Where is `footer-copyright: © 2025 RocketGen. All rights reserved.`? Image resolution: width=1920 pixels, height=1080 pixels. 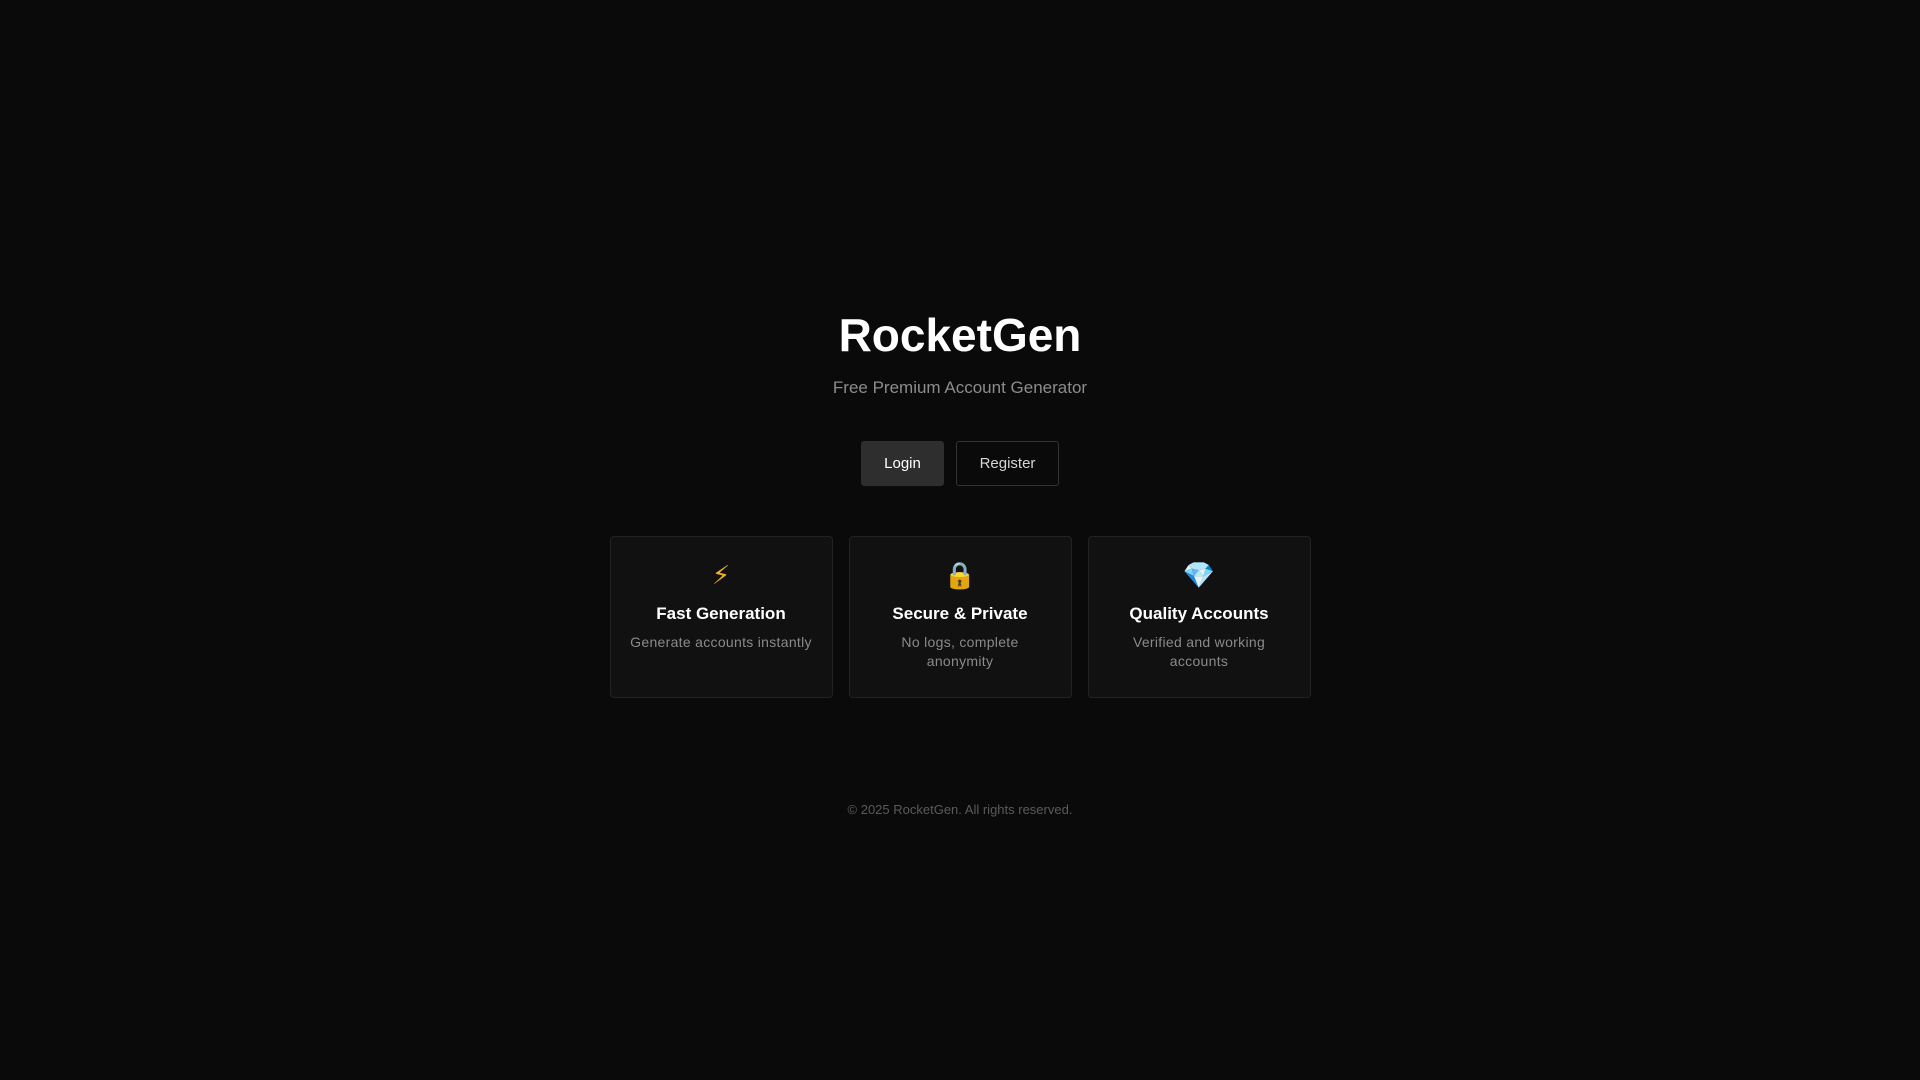
footer-copyright: © 2025 RocketGen. All rights reserved. is located at coordinates (960, 809).